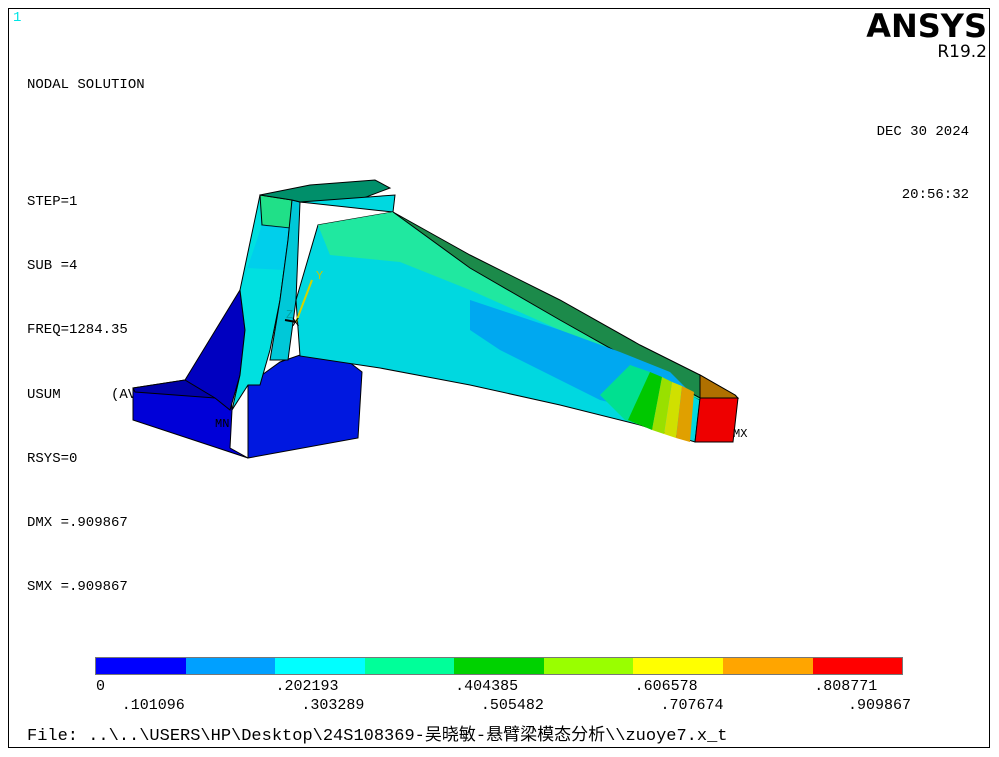  I want to click on axis-y-label: Y, so click(319, 276).